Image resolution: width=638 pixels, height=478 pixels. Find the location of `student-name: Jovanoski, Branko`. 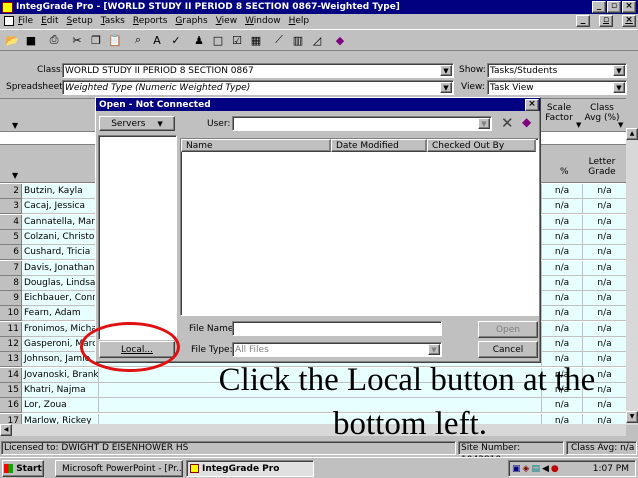

student-name: Jovanoski, Branko is located at coordinates (60, 375).